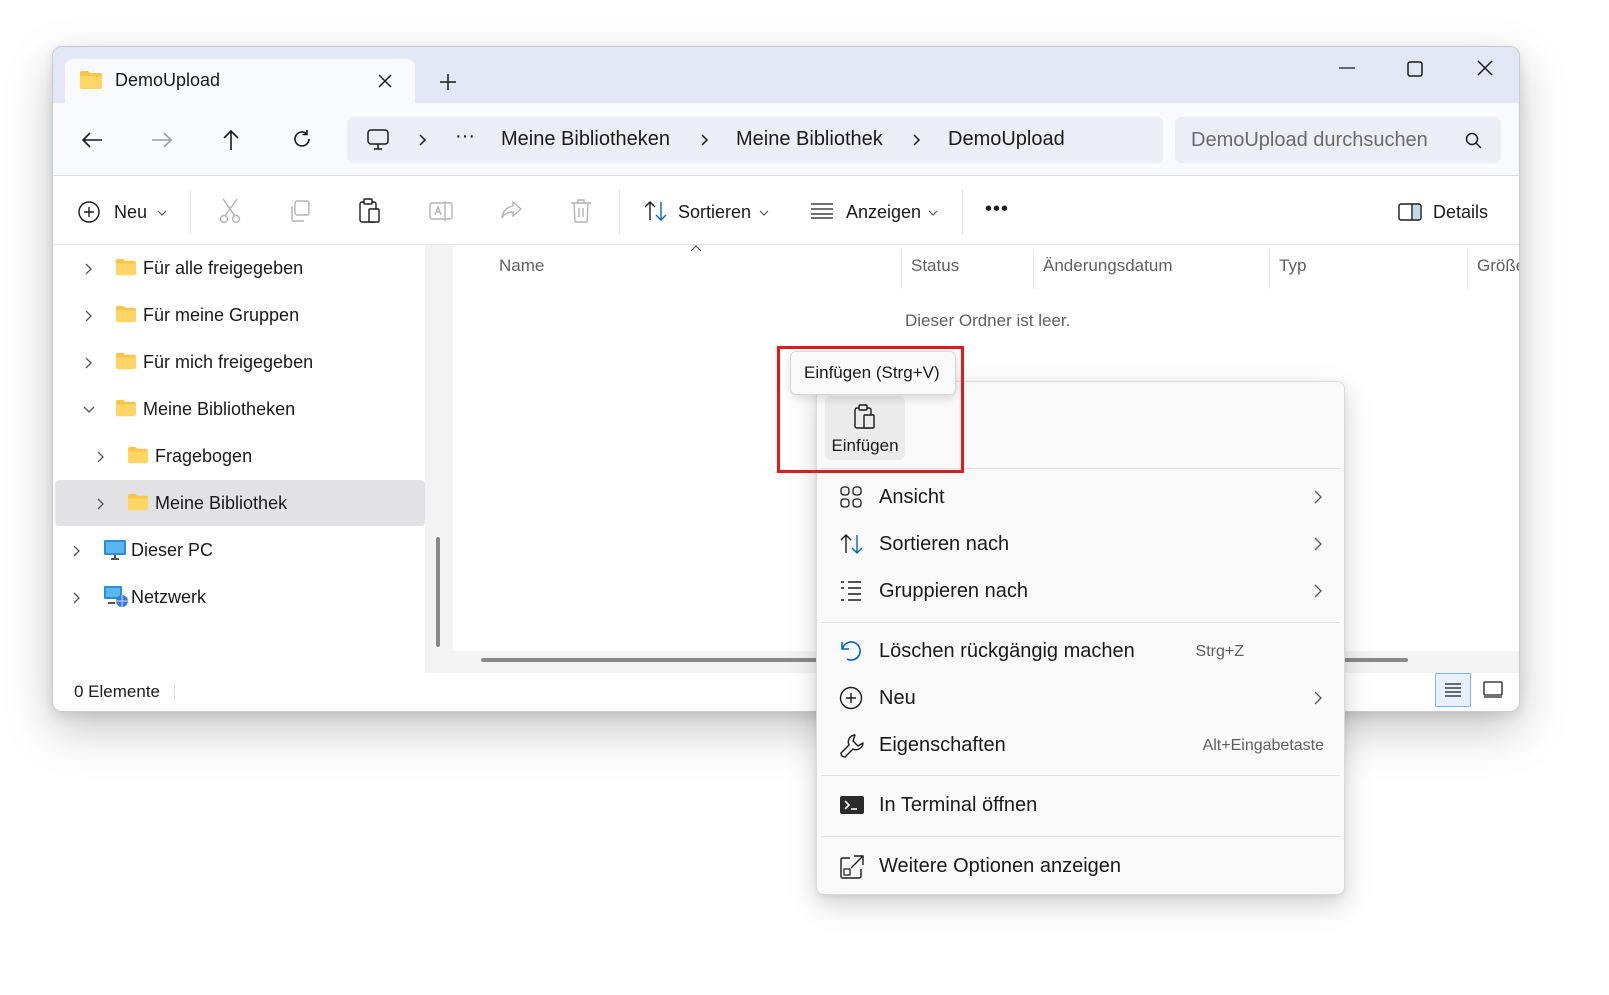 This screenshot has width=1609, height=995. Describe the element at coordinates (511, 211) in the screenshot. I see `share-icon` at that location.